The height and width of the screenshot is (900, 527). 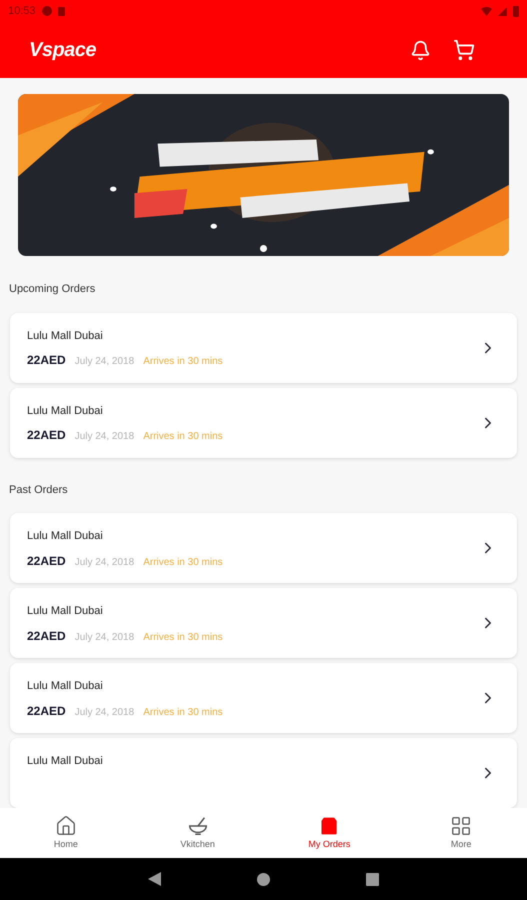 What do you see at coordinates (154, 879) in the screenshot?
I see `back-icon` at bounding box center [154, 879].